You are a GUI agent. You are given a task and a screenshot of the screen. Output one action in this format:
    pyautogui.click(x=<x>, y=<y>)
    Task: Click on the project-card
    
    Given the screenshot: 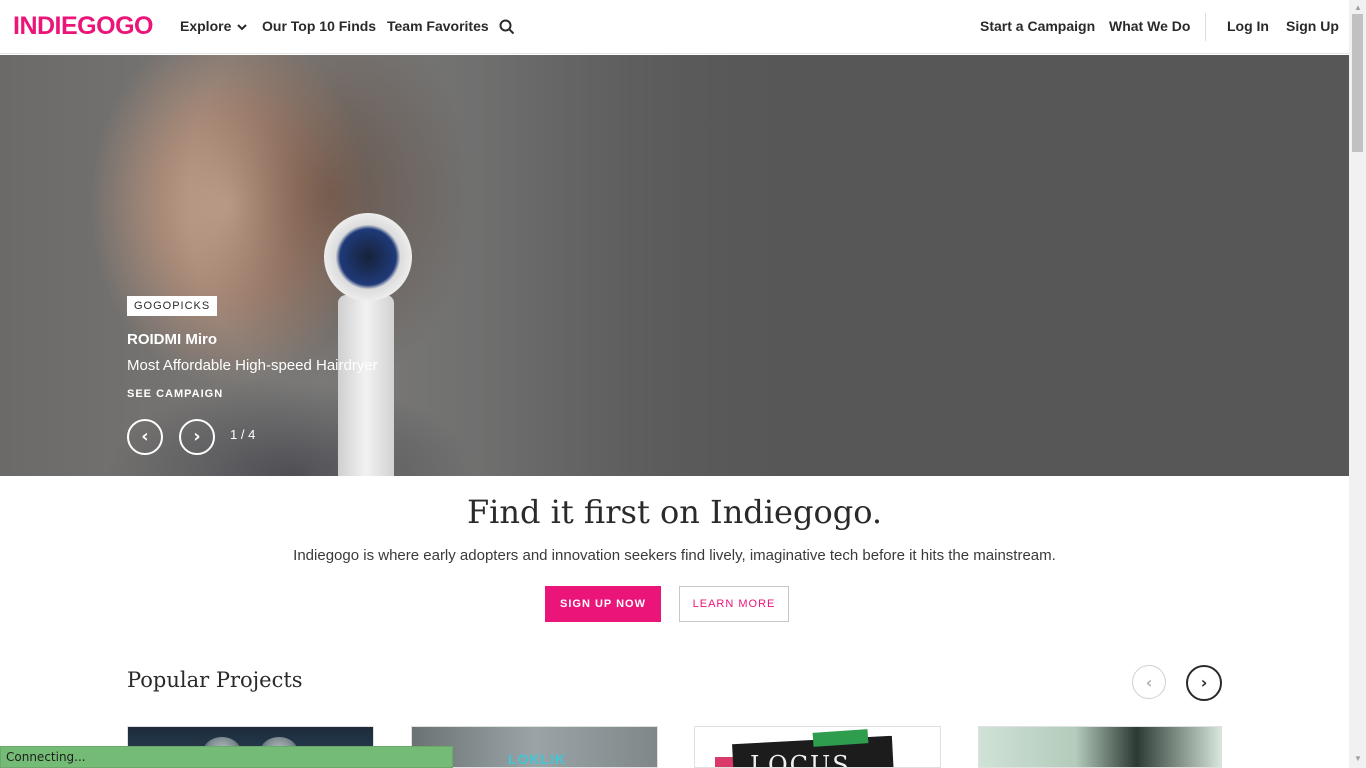 What is the action you would take?
    pyautogui.click(x=1100, y=747)
    